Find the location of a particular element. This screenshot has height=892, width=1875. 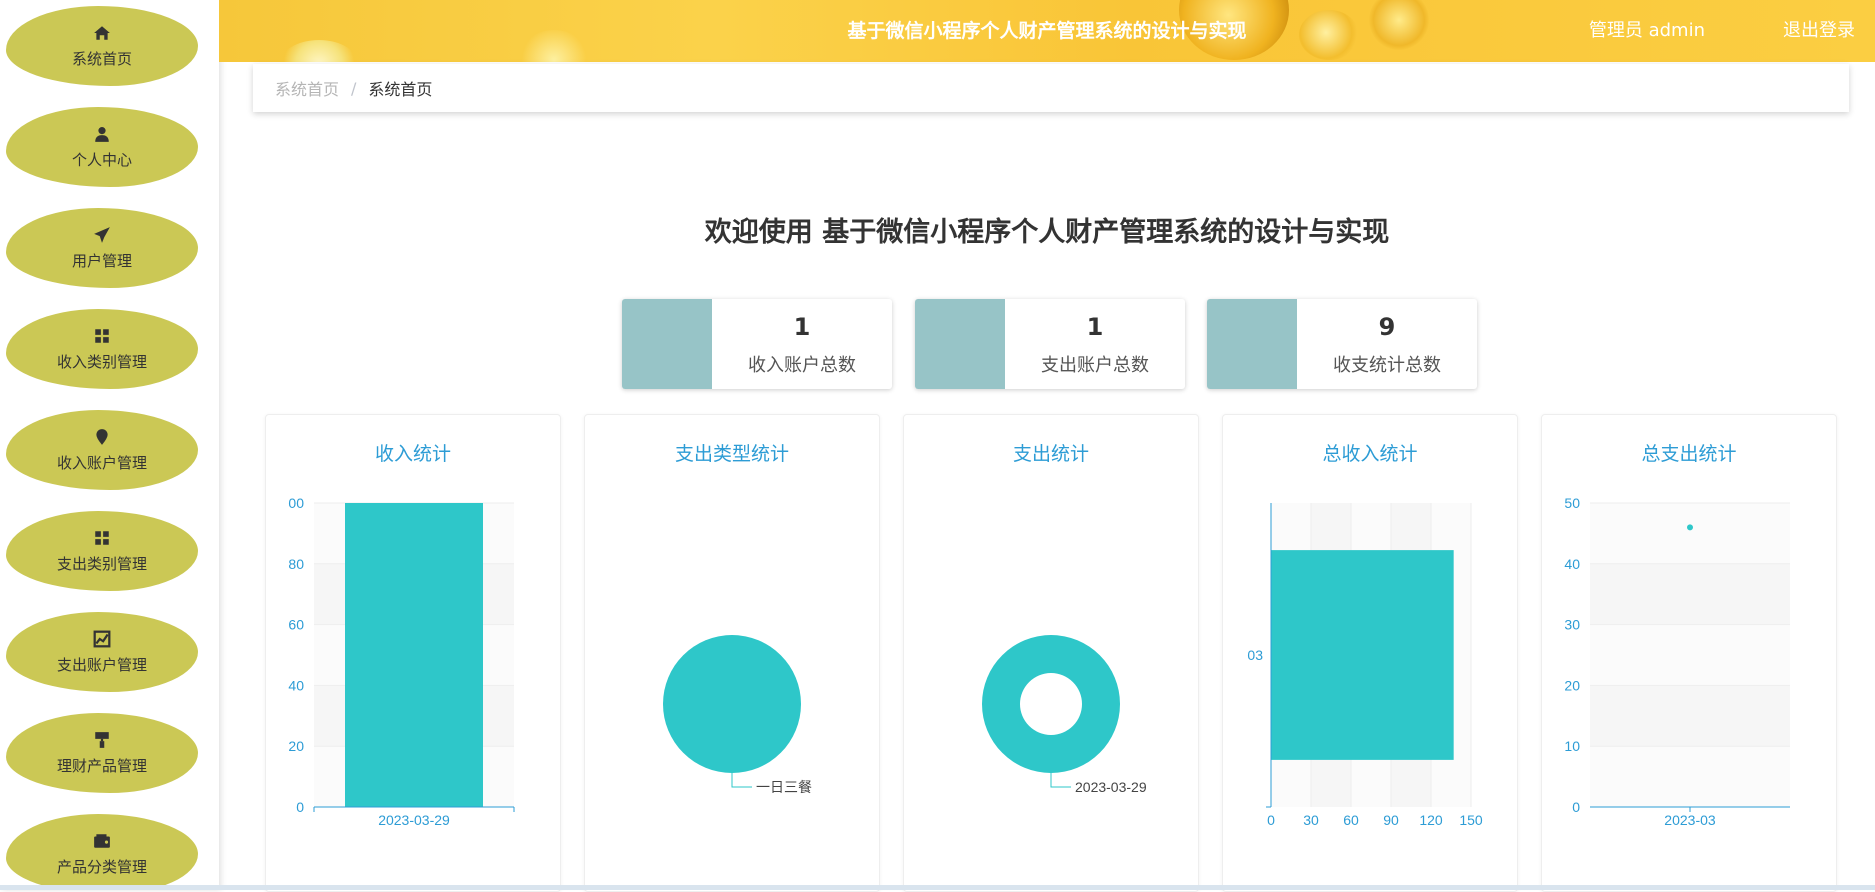

line-chart-icon is located at coordinates (102, 638).